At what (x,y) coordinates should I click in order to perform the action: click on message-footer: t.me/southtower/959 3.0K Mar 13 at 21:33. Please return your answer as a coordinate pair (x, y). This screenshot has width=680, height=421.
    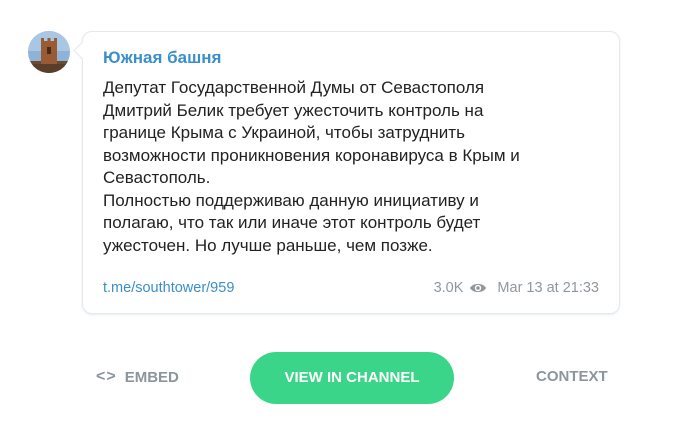
    Looking at the image, I should click on (351, 290).